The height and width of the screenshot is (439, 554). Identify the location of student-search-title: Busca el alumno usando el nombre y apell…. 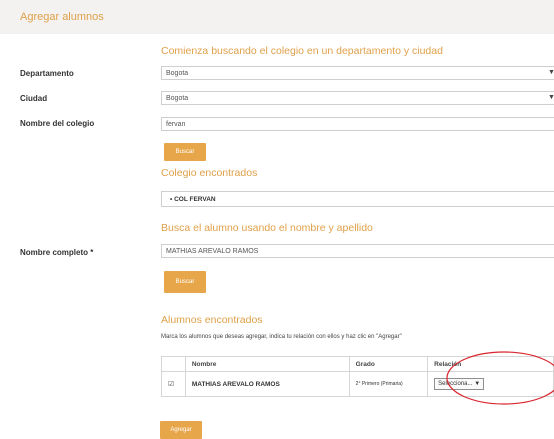
(267, 228).